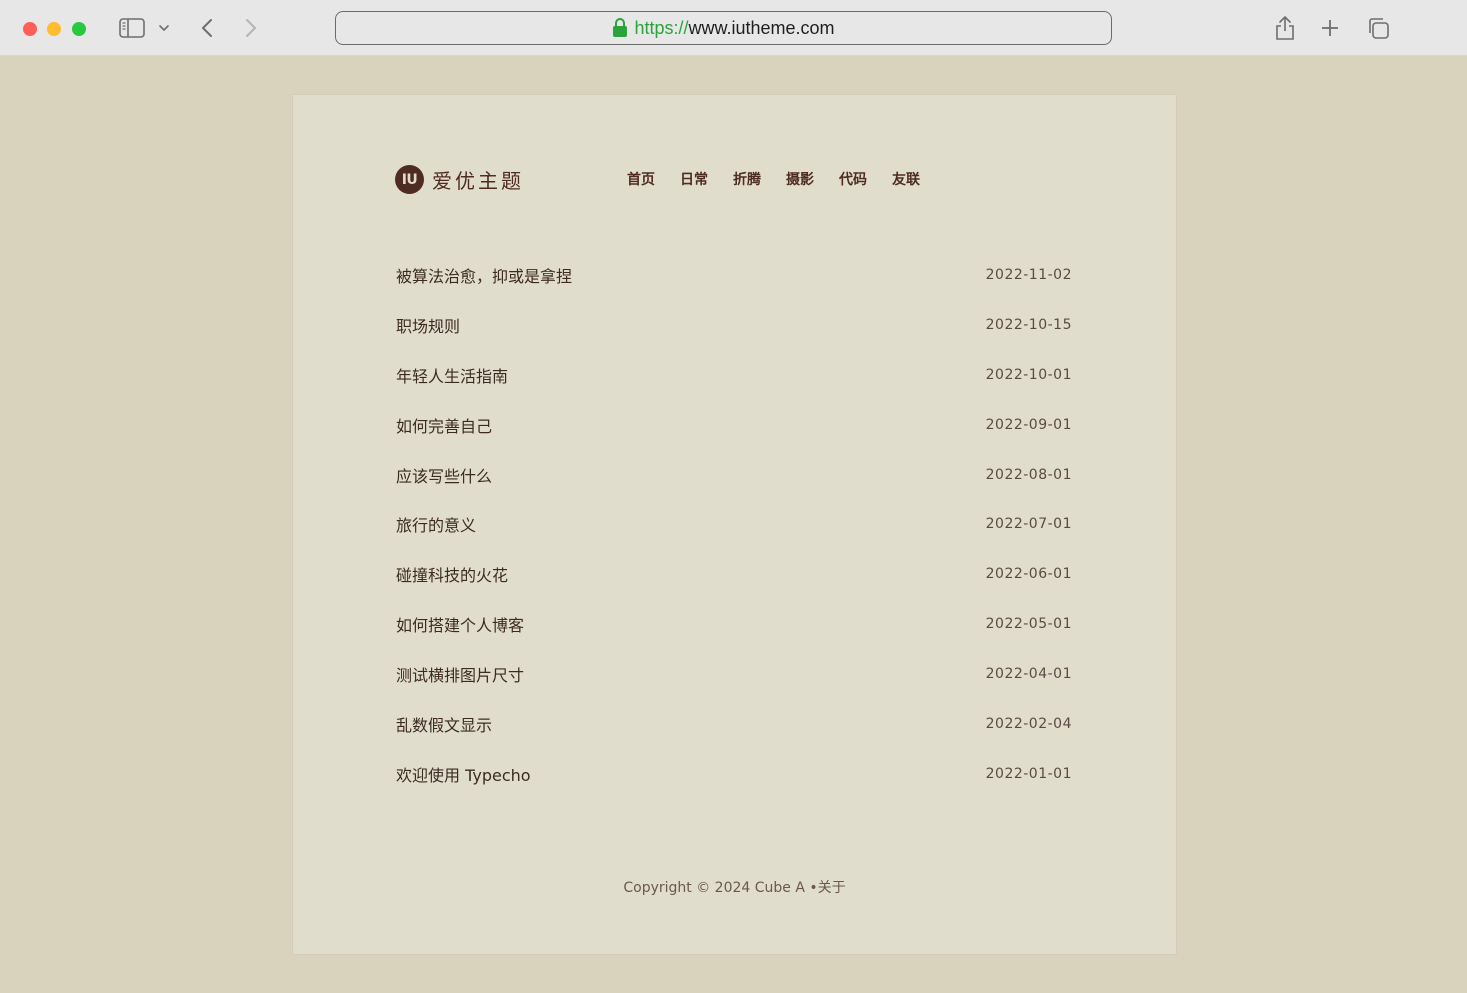 This screenshot has height=993, width=1467. What do you see at coordinates (734, 774) in the screenshot?
I see `list-item: 欢迎使用 Typecho 2022-01-01` at bounding box center [734, 774].